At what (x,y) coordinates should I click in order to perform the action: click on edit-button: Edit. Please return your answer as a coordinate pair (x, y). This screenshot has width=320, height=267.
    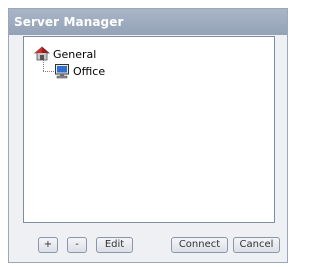
    Looking at the image, I should click on (114, 245).